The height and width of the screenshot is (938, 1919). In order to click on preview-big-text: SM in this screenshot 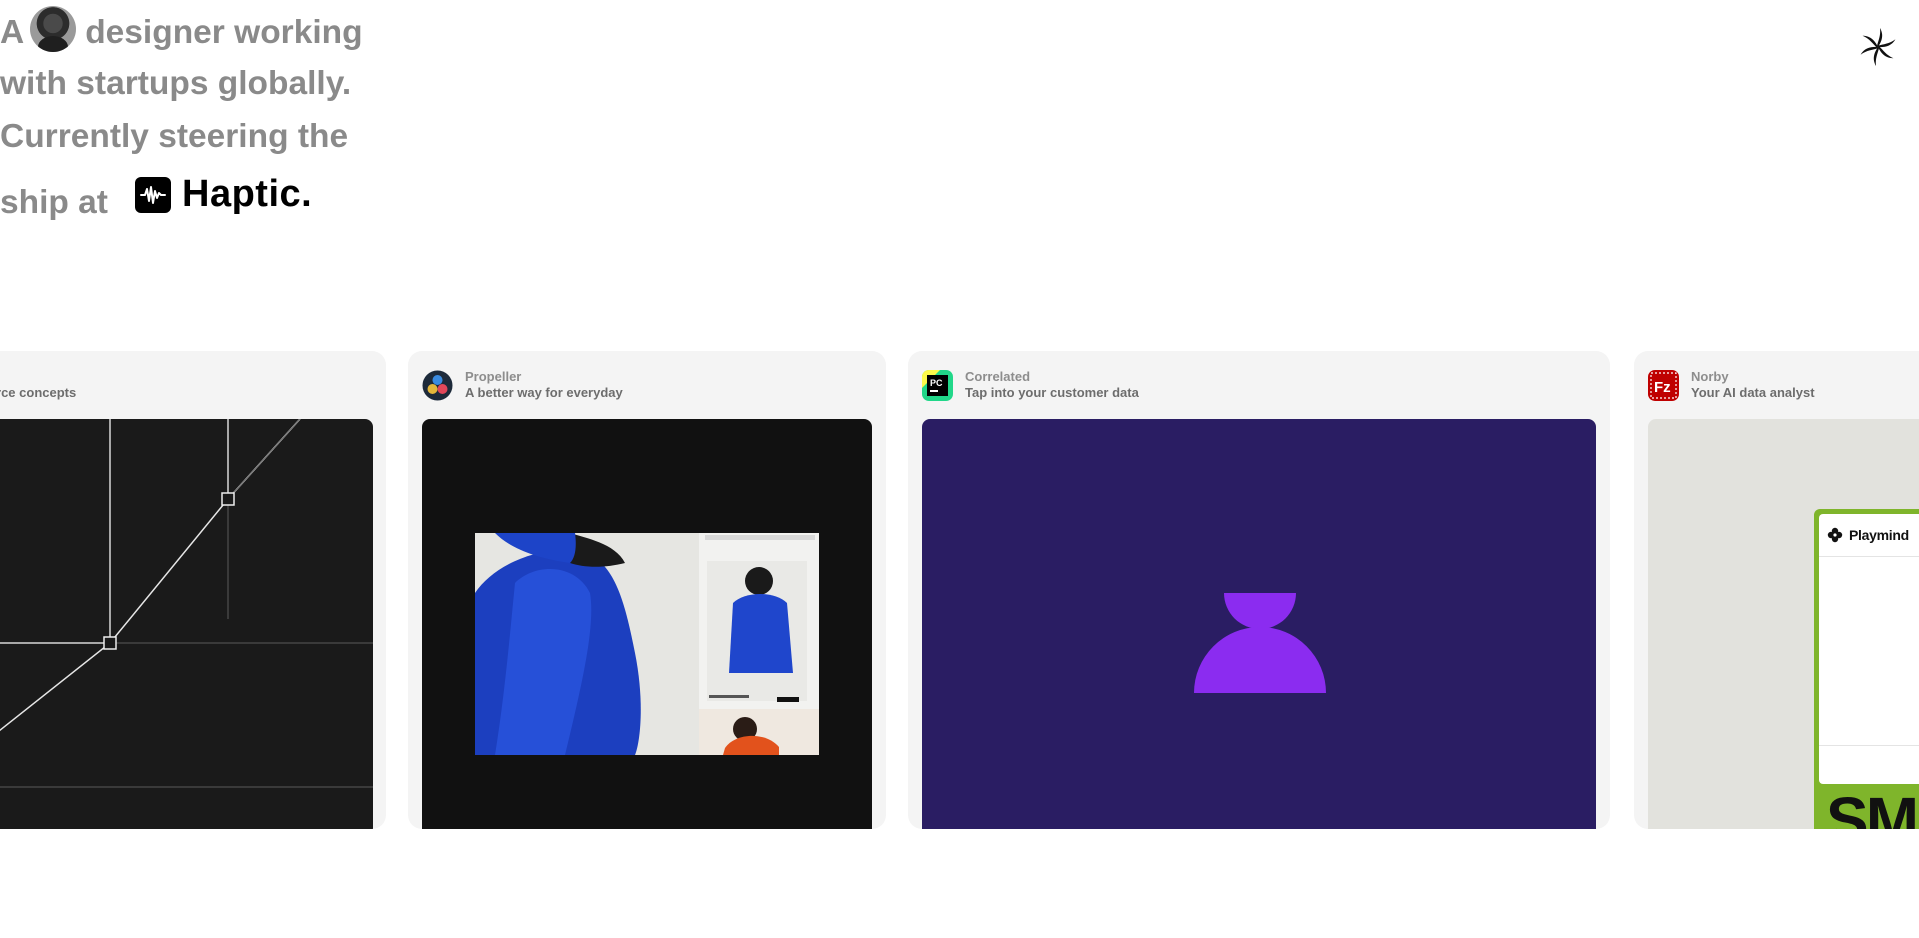, I will do `click(1872, 806)`.